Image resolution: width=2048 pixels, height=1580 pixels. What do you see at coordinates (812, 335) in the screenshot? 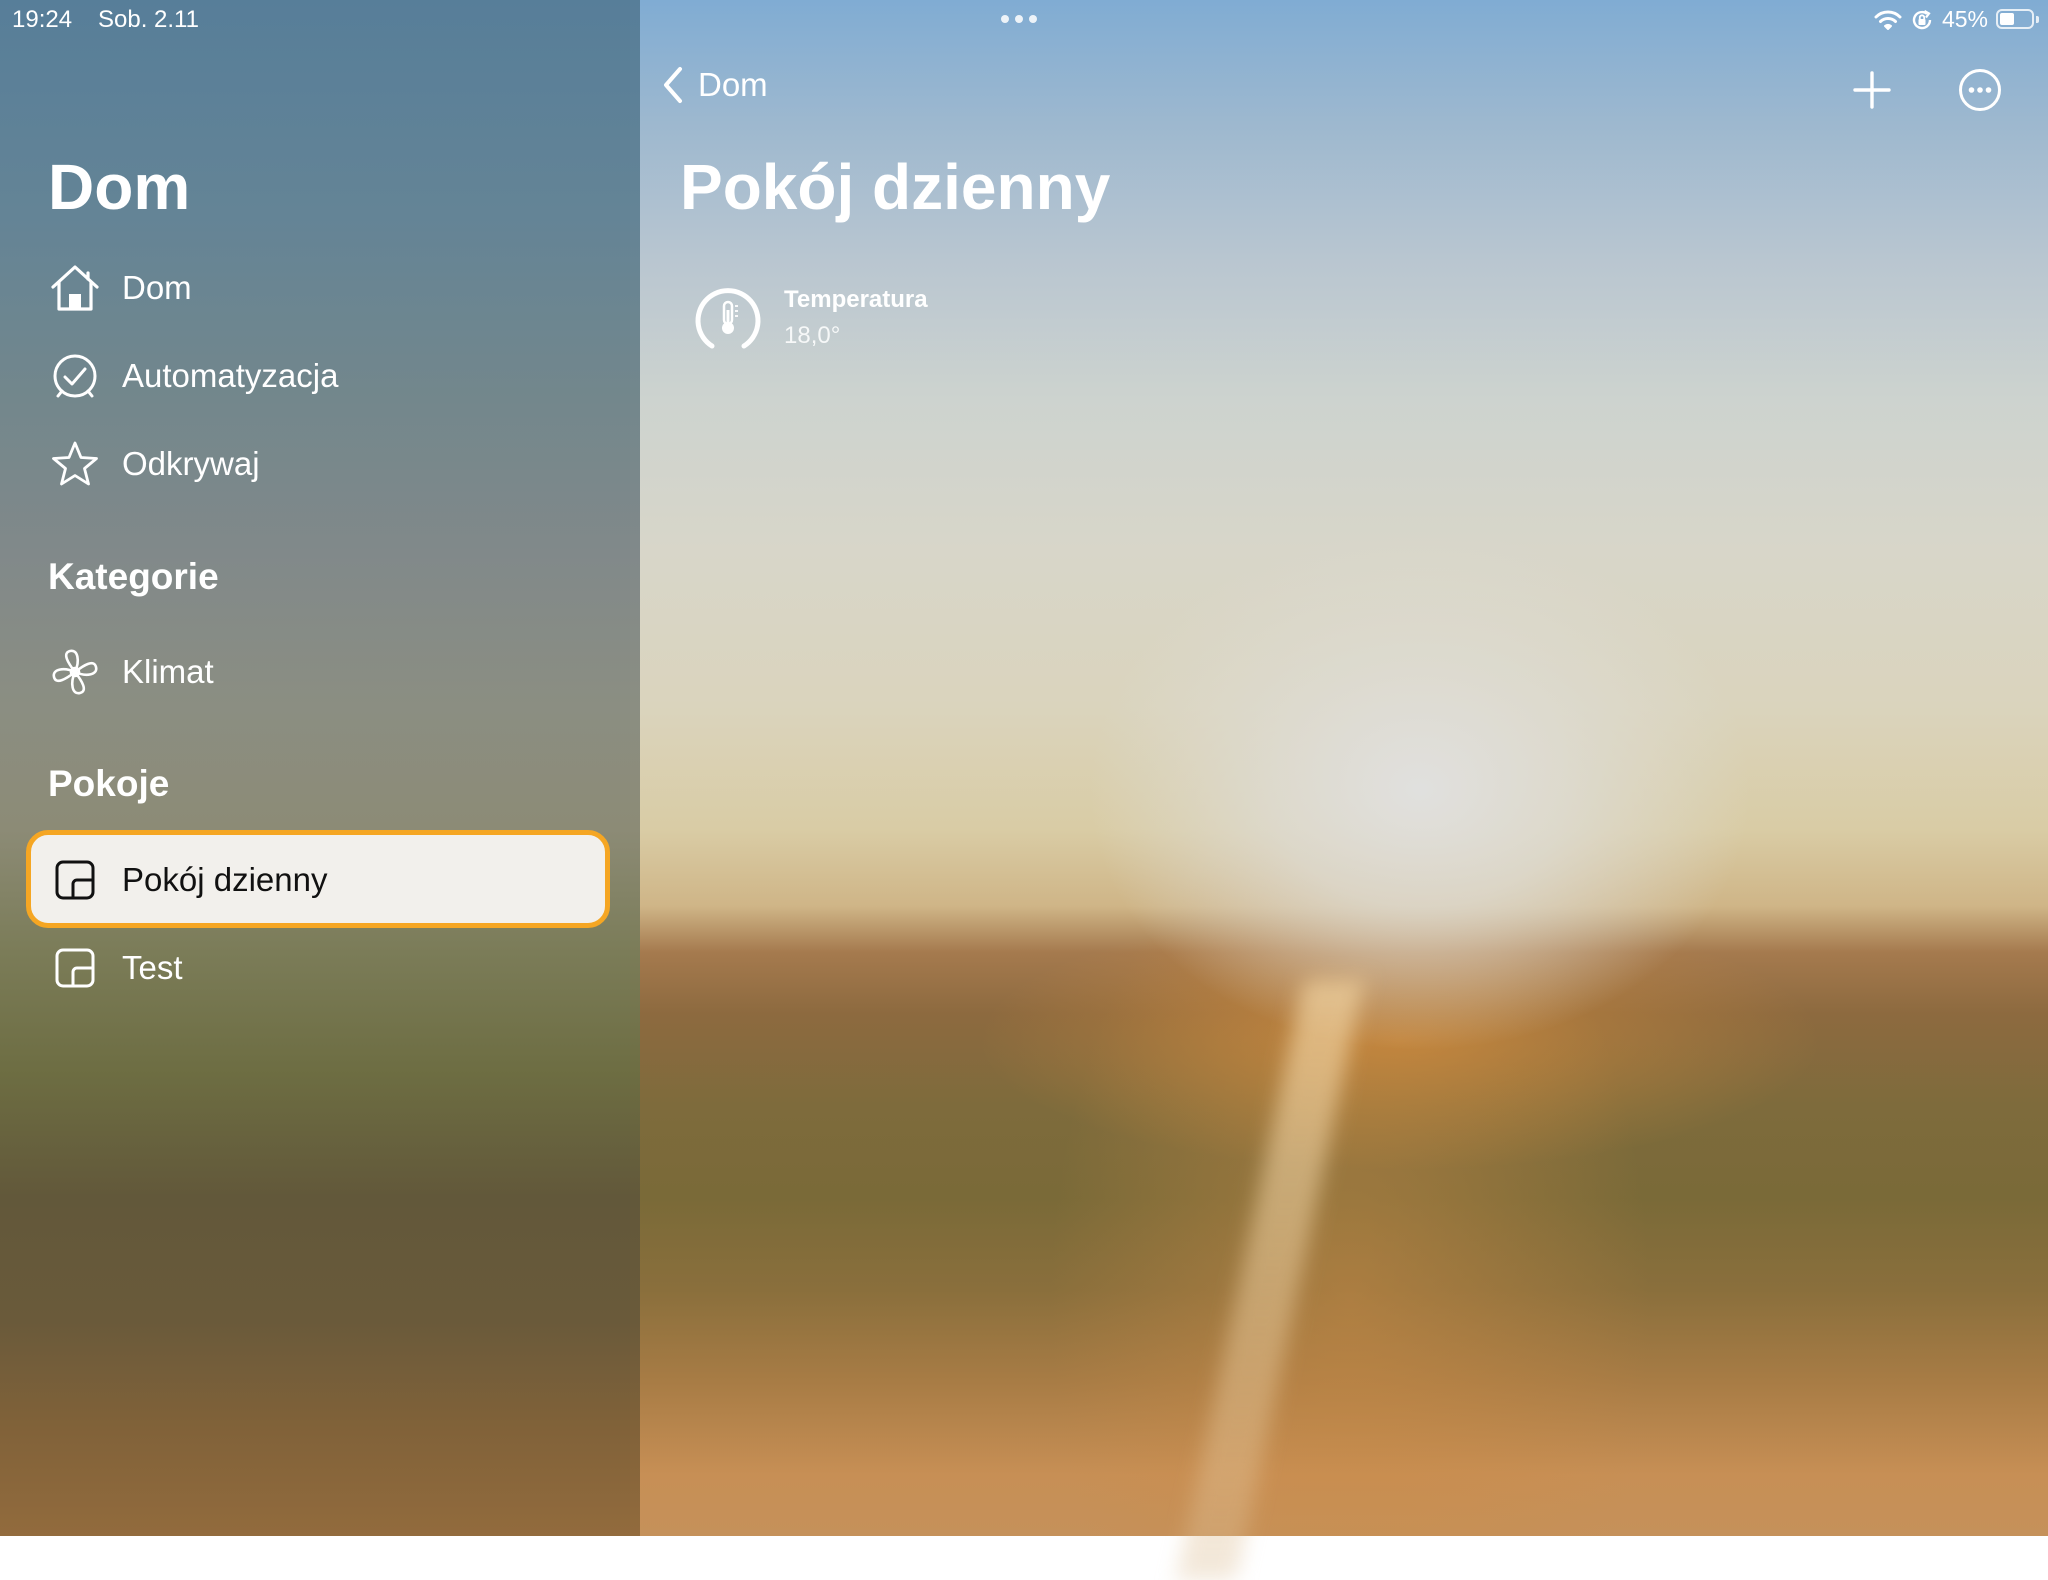
I see `tile-value: 18,0°` at bounding box center [812, 335].